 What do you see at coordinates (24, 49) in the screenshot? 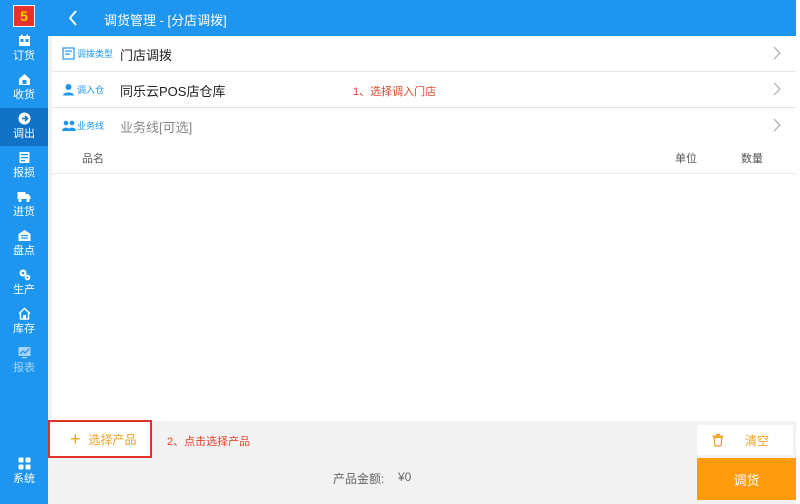
I see `sidebar-item-order: 订货` at bounding box center [24, 49].